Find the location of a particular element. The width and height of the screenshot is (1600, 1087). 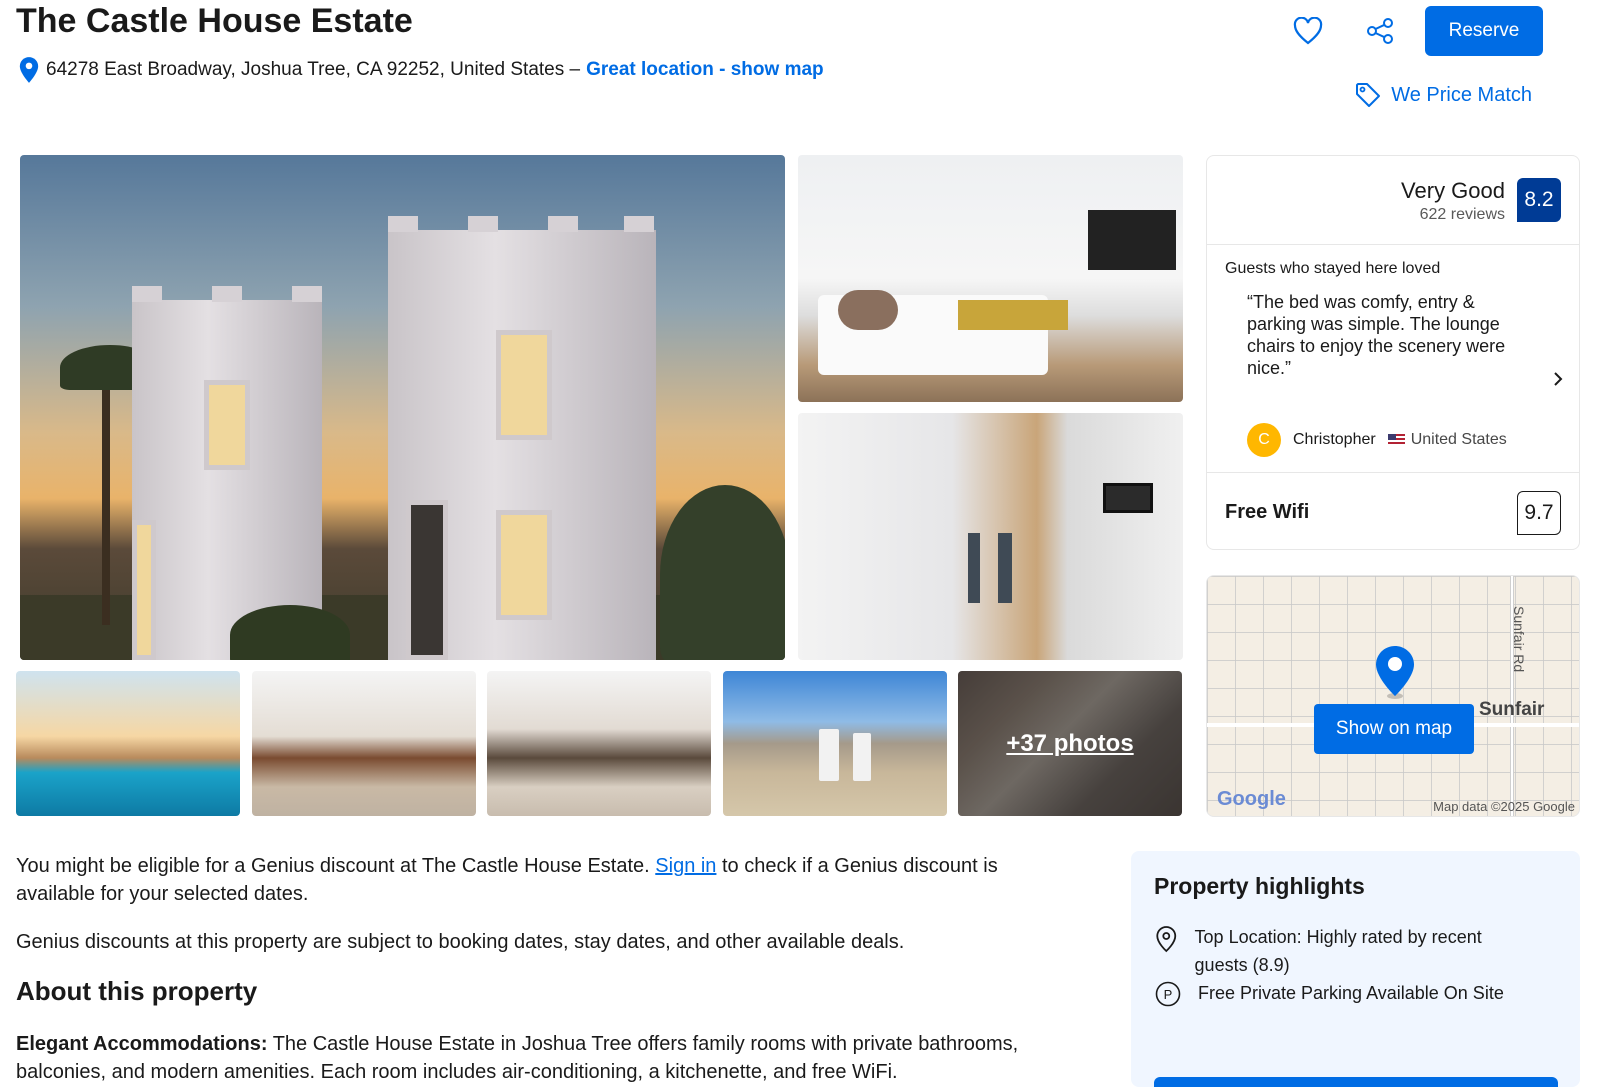

highlight-item: P Free Private Parking Available On Site is located at coordinates (1329, 993).